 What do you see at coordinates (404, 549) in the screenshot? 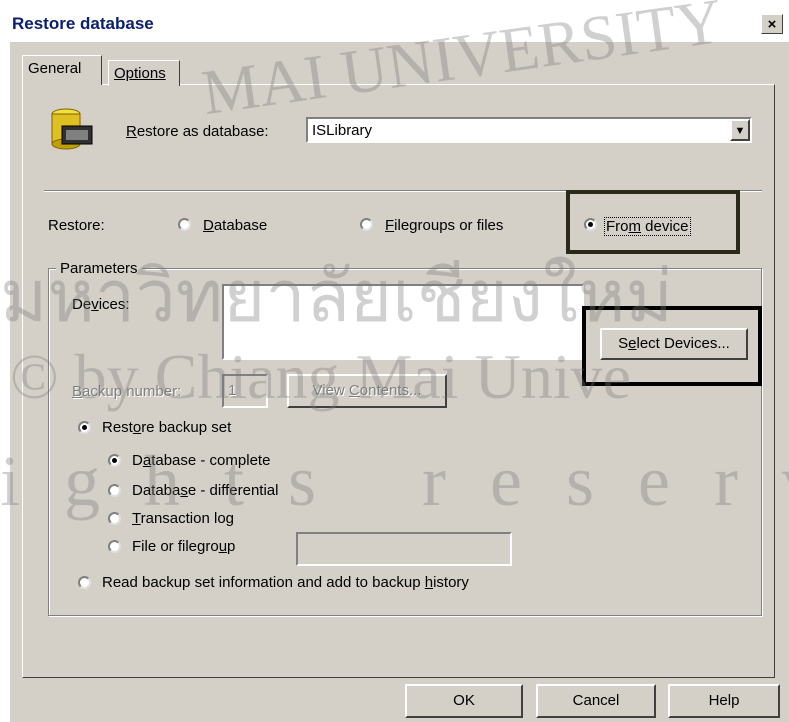
I see `file-or-filegroup-field` at bounding box center [404, 549].